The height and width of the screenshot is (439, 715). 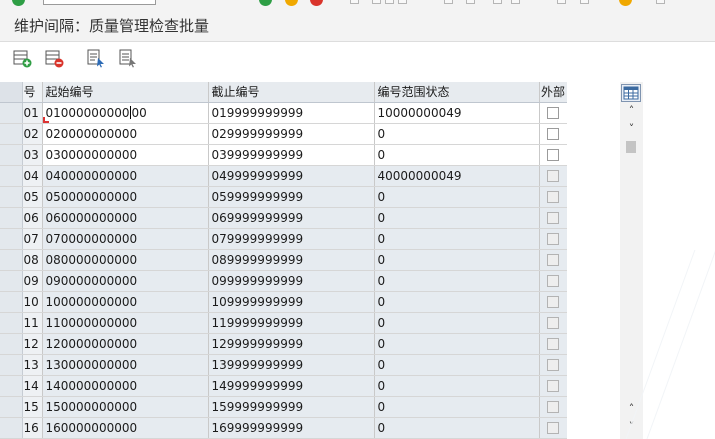 I want to click on from-number-field: 110000000000, so click(x=125, y=323).